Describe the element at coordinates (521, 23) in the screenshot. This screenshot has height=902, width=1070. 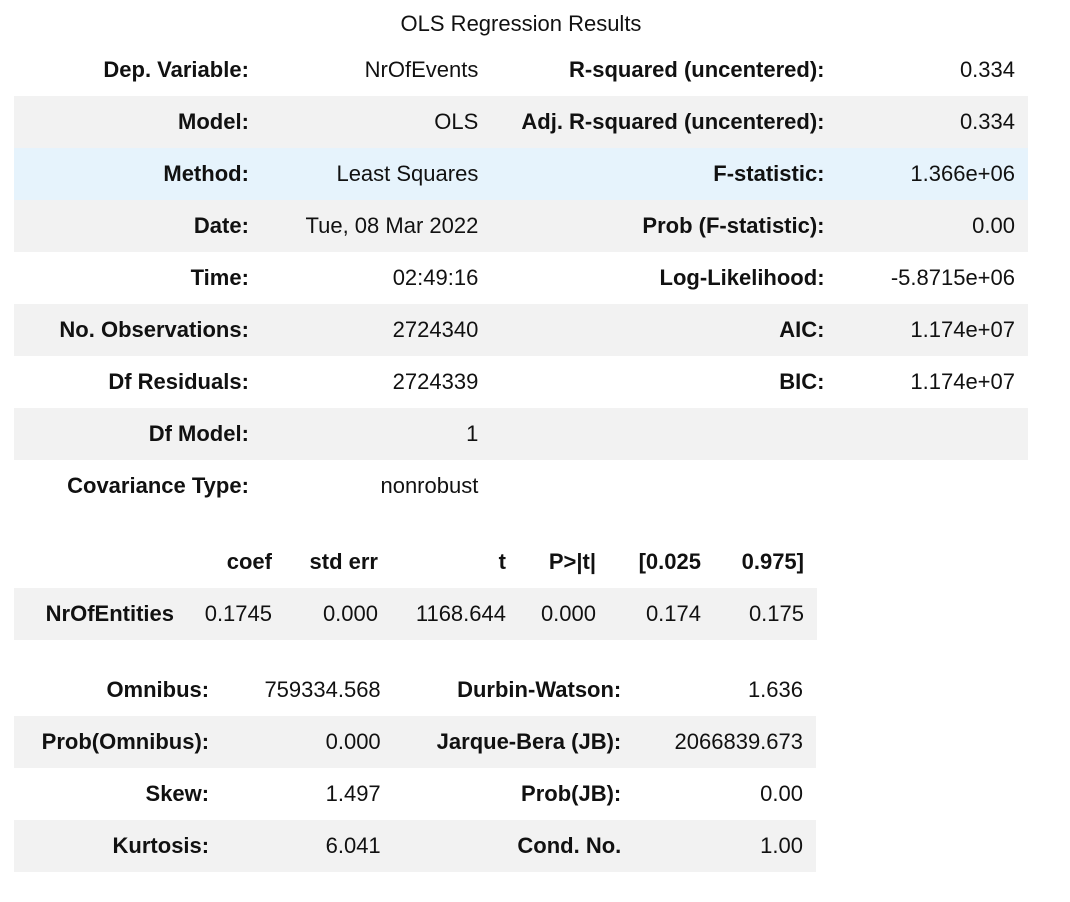
I see `table-title: OLS Regression Results` at that location.